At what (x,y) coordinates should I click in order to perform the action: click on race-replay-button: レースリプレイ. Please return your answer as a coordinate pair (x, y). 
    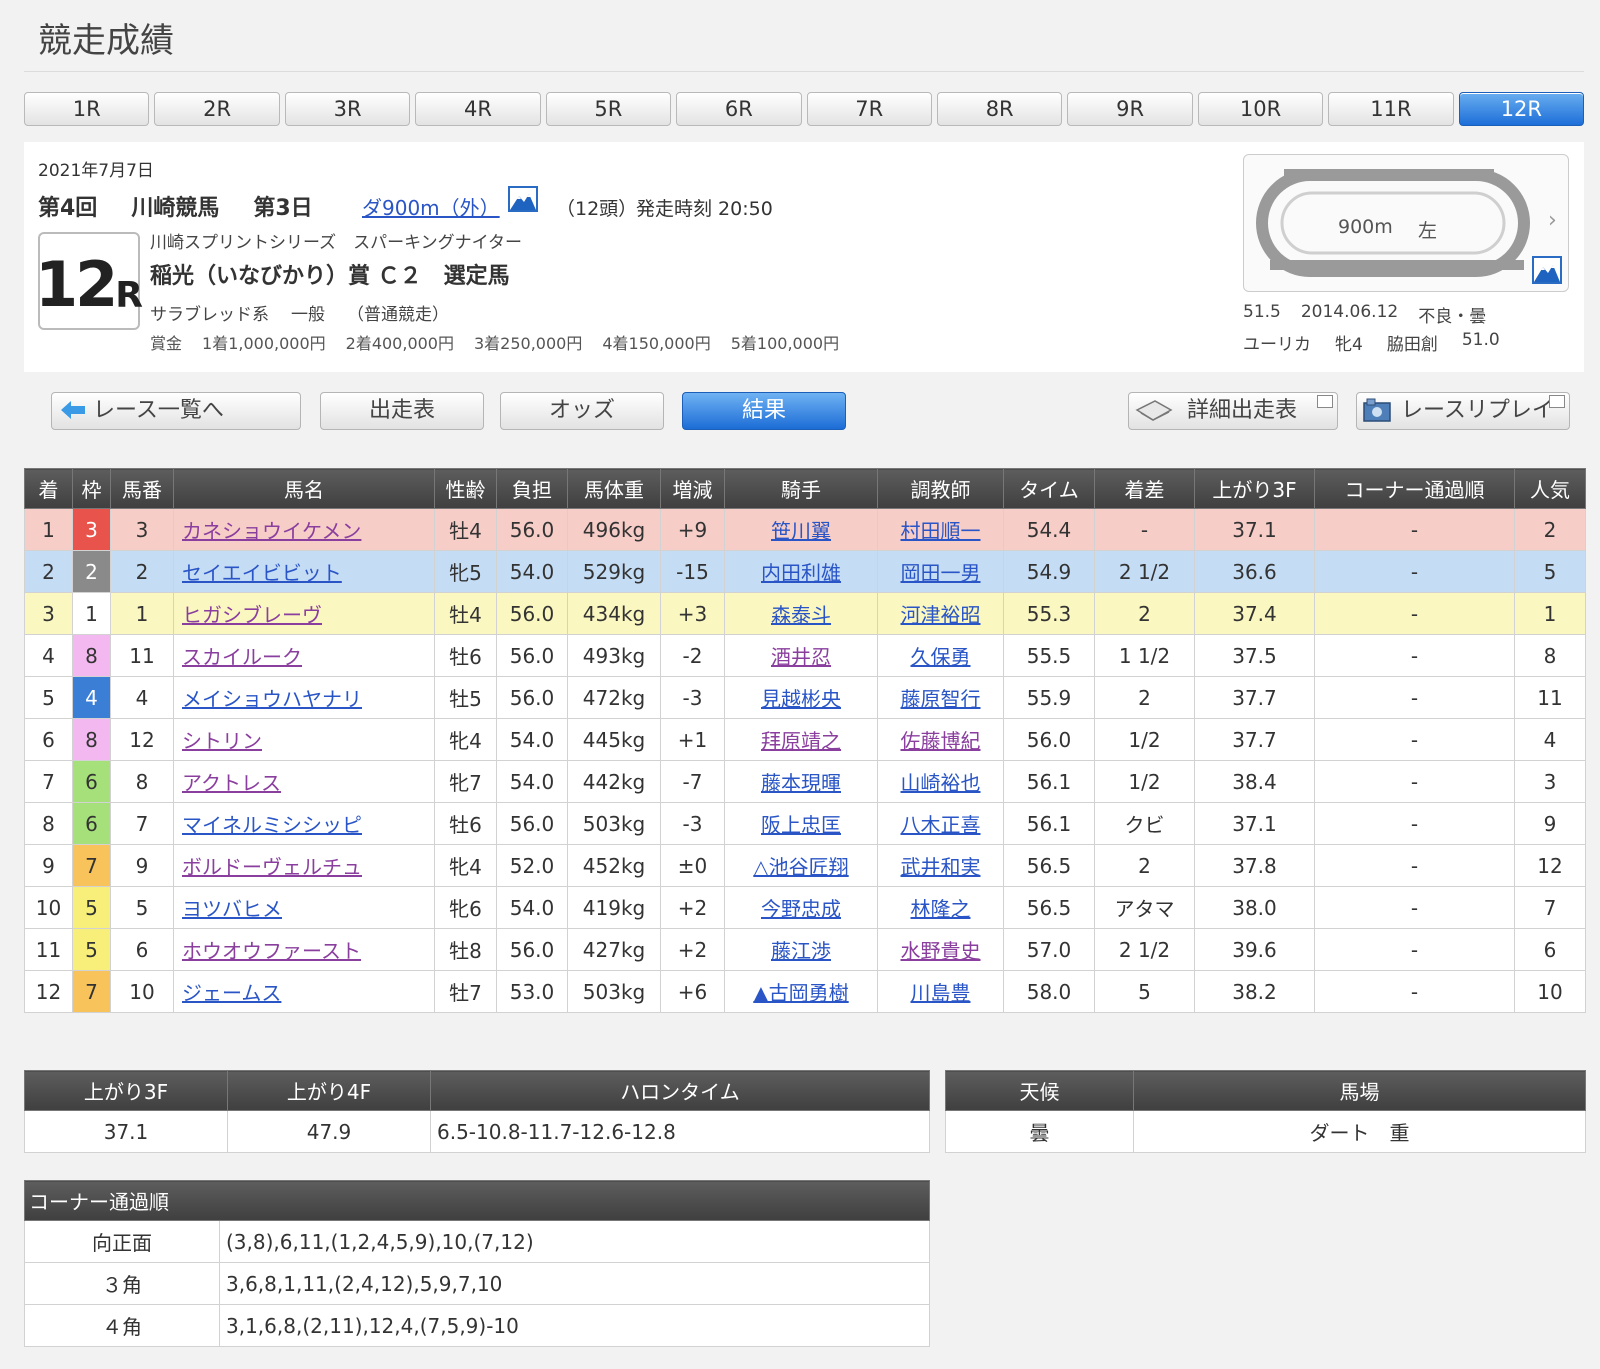
    Looking at the image, I should click on (1463, 411).